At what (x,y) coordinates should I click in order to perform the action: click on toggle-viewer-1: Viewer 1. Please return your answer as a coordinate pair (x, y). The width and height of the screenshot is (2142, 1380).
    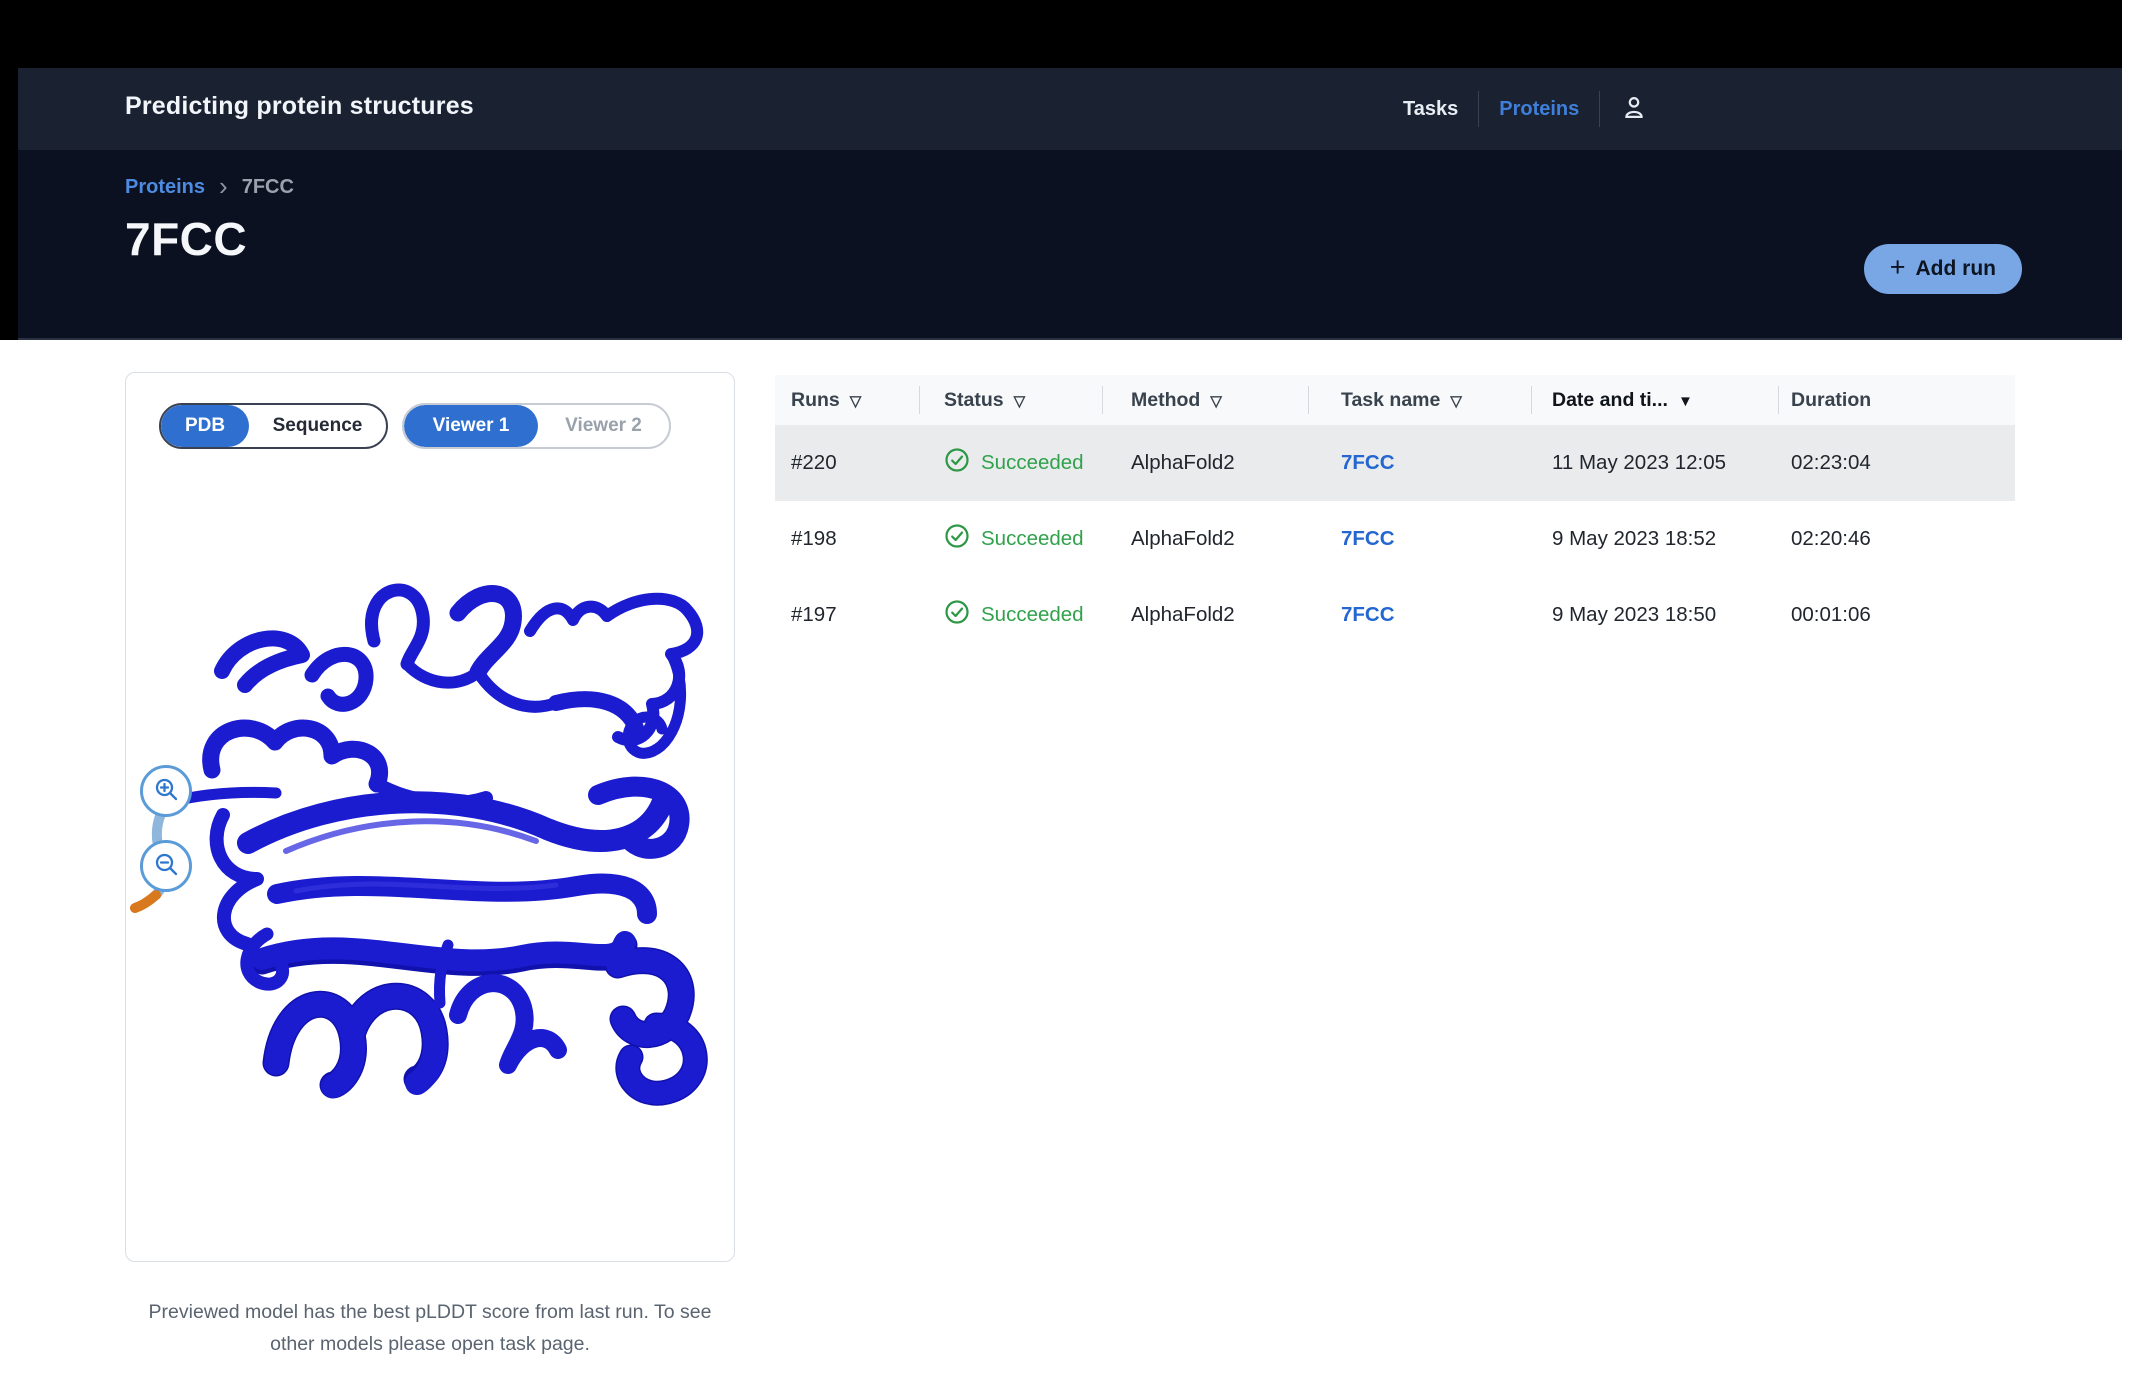
    Looking at the image, I should click on (471, 426).